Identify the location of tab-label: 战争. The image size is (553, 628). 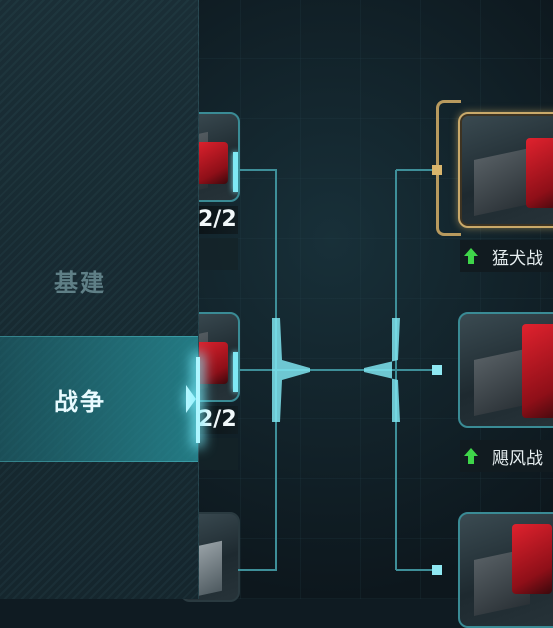
(80, 401).